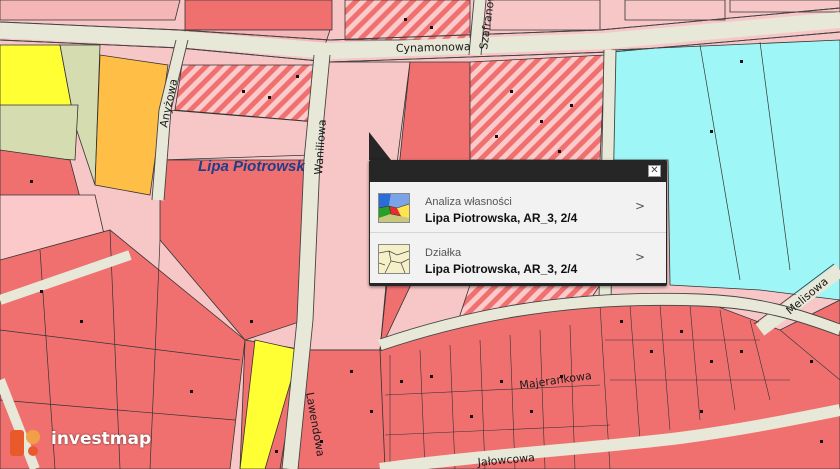 Image resolution: width=840 pixels, height=469 pixels. Describe the element at coordinates (101, 439) in the screenshot. I see `brand-name: investmap` at that location.